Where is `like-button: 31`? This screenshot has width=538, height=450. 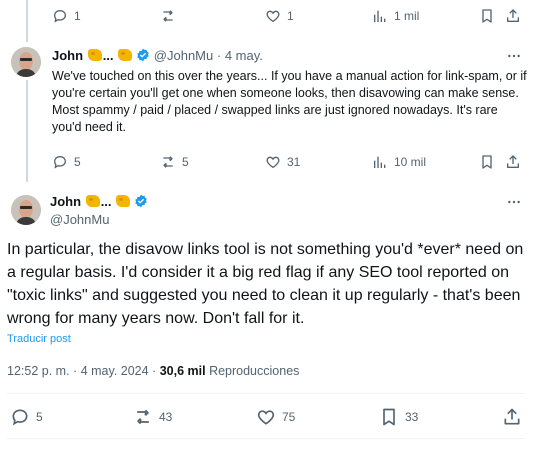 like-button: 31 is located at coordinates (282, 162).